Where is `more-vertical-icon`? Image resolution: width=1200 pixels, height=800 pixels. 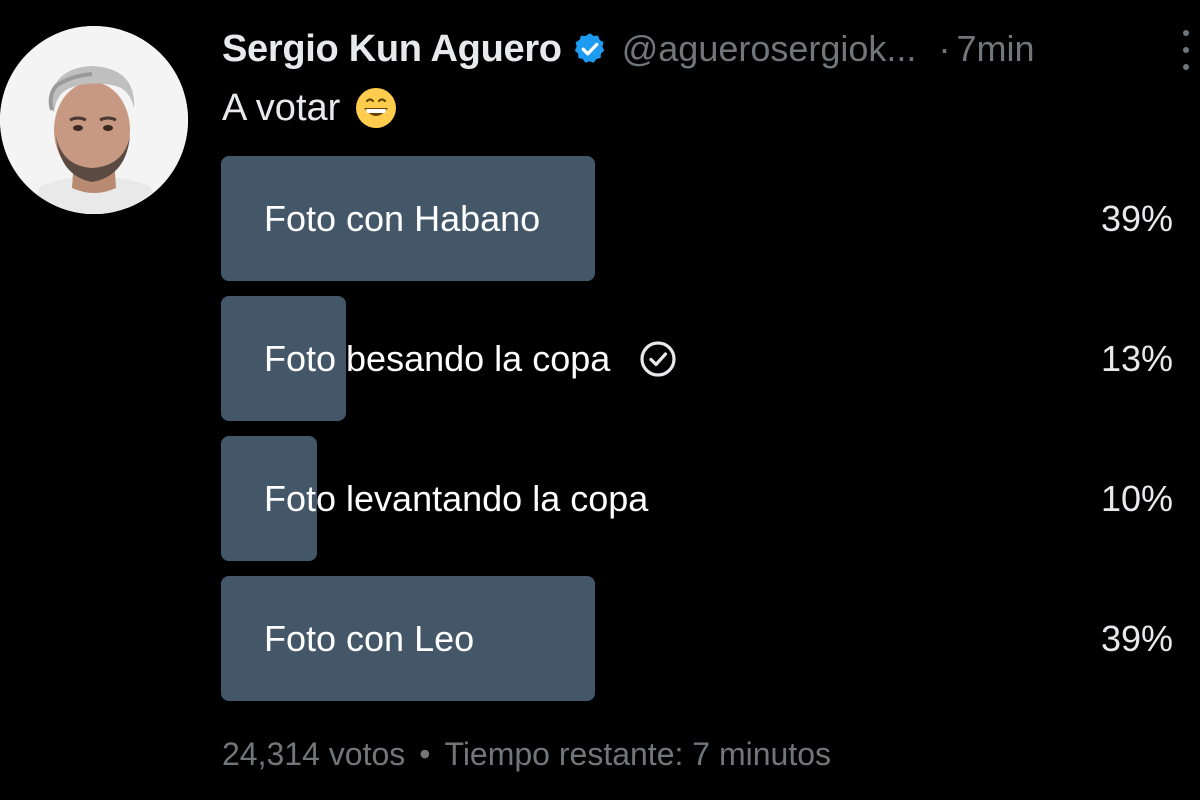 more-vertical-icon is located at coordinates (1186, 50).